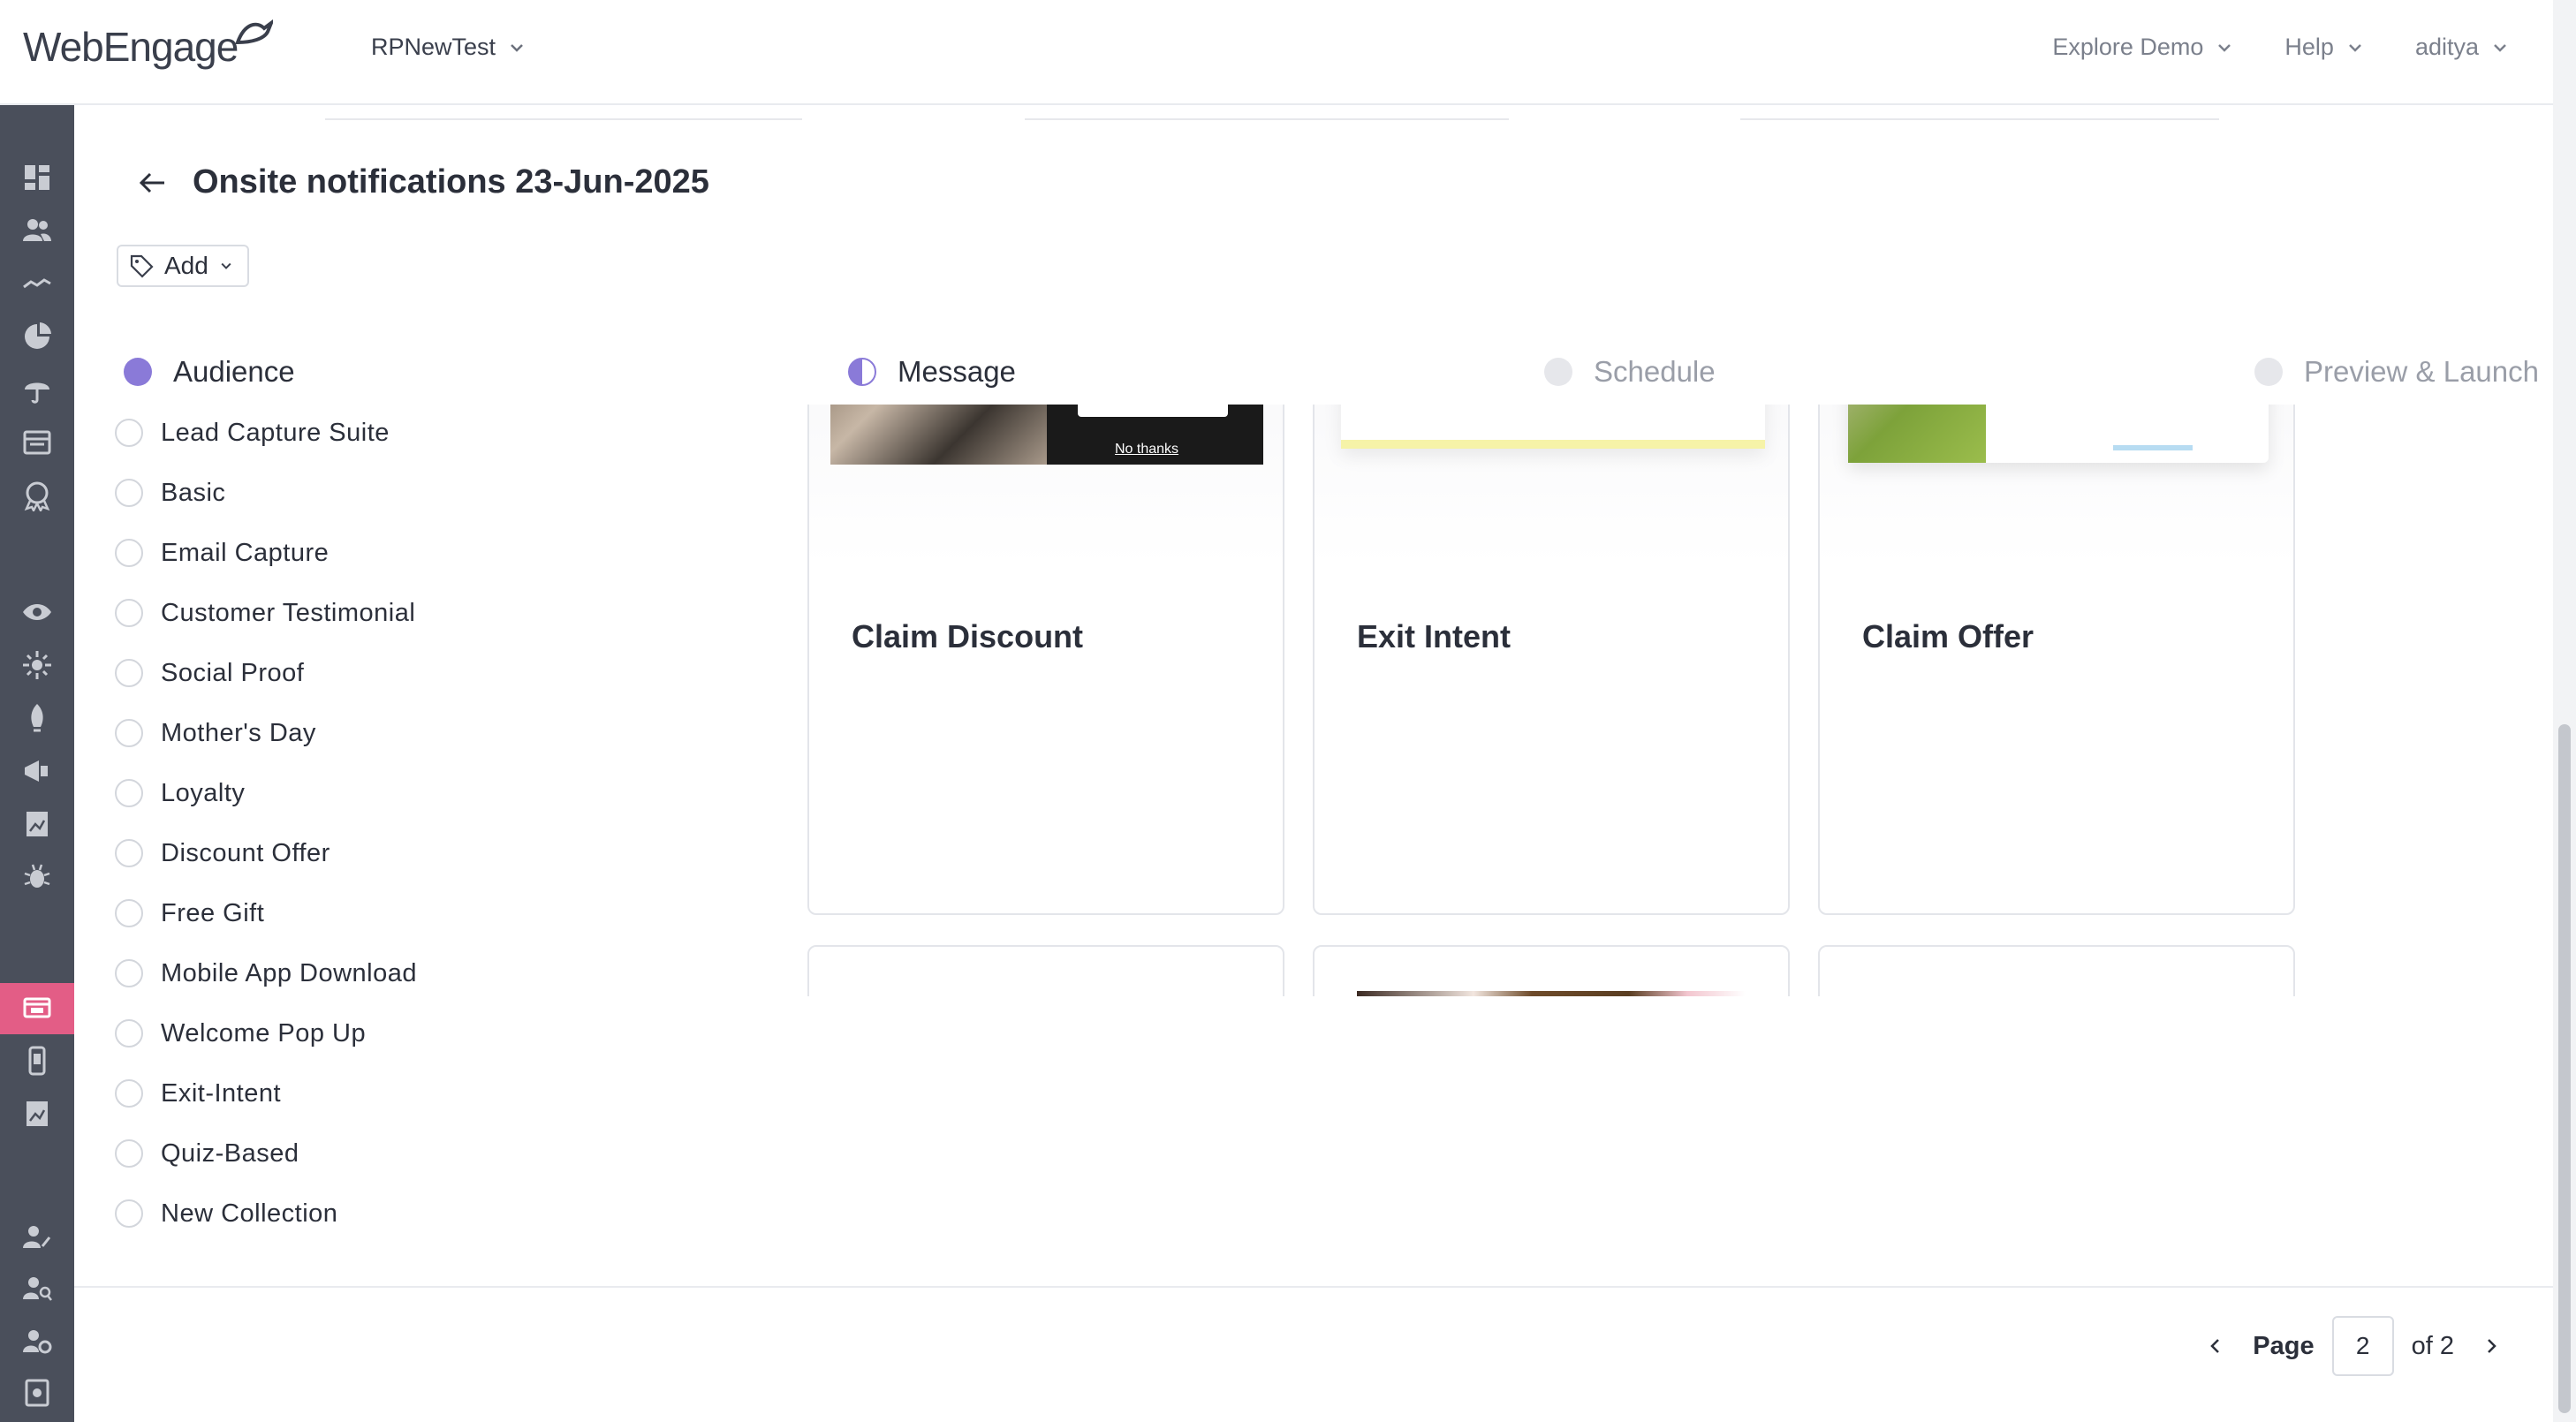 Image resolution: width=2576 pixels, height=1422 pixels. Describe the element at coordinates (2056, 660) in the screenshot. I see `template-card: Claim Offer` at that location.